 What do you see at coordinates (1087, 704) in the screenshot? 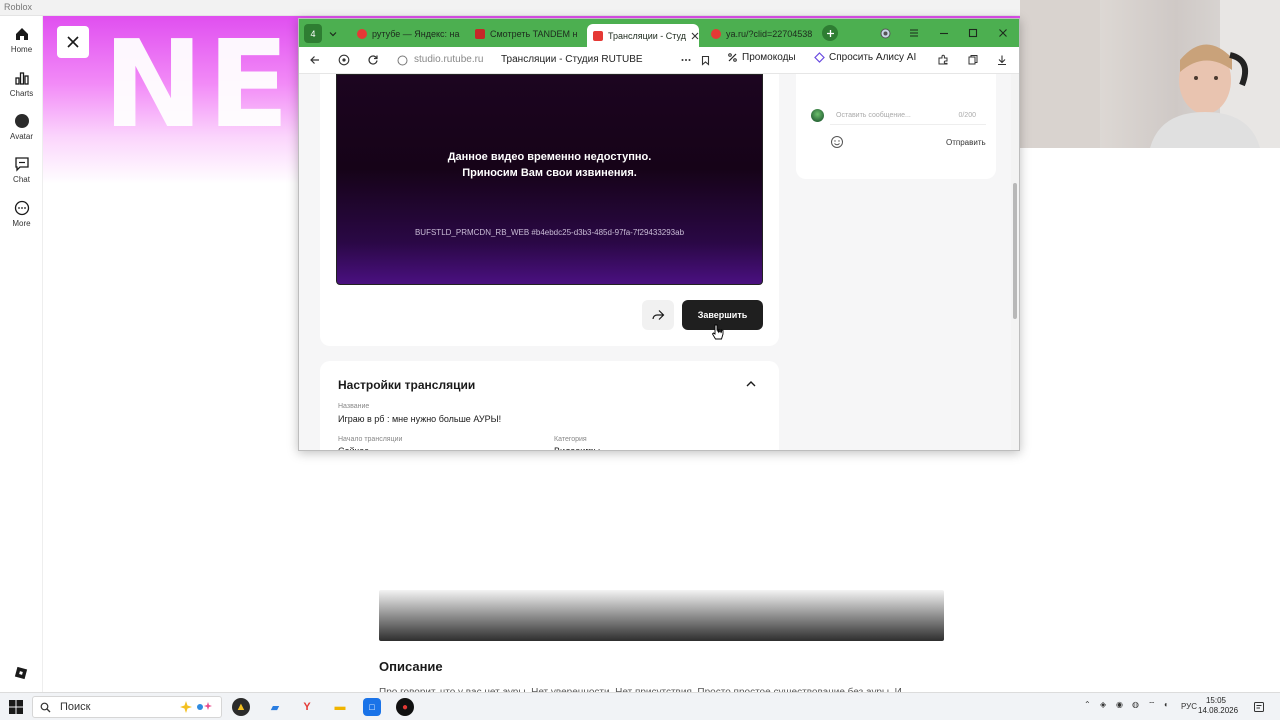
I see `tray-chevron-up-icon: ⌃` at bounding box center [1087, 704].